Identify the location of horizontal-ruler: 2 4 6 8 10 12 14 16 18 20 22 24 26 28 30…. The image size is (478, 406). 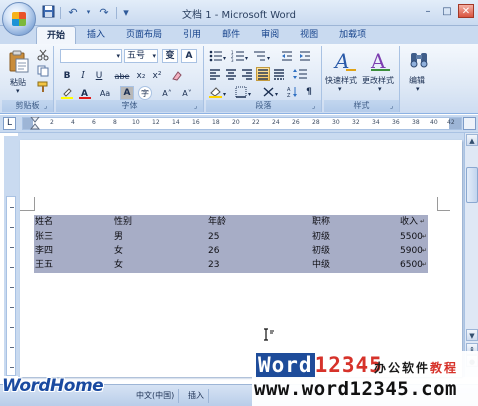
(242, 123).